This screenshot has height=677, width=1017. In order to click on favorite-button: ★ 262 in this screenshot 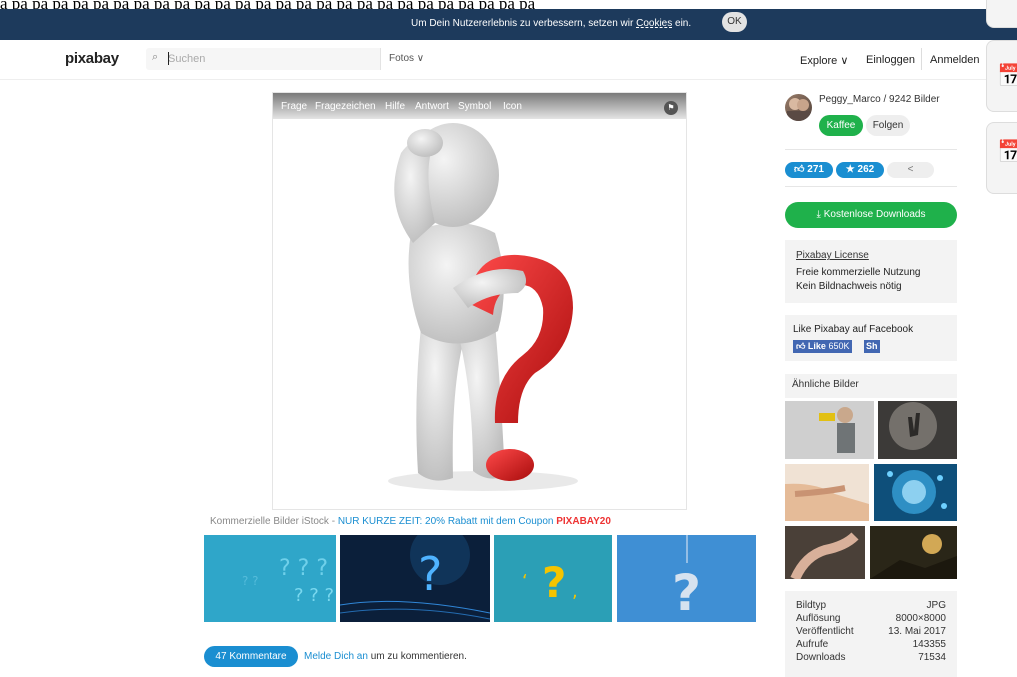, I will do `click(860, 170)`.